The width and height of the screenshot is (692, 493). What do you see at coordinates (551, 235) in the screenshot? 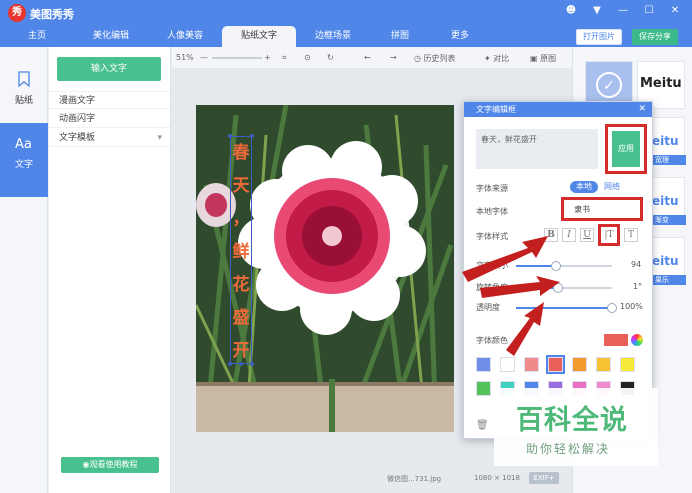
I see `bold-button: B` at bounding box center [551, 235].